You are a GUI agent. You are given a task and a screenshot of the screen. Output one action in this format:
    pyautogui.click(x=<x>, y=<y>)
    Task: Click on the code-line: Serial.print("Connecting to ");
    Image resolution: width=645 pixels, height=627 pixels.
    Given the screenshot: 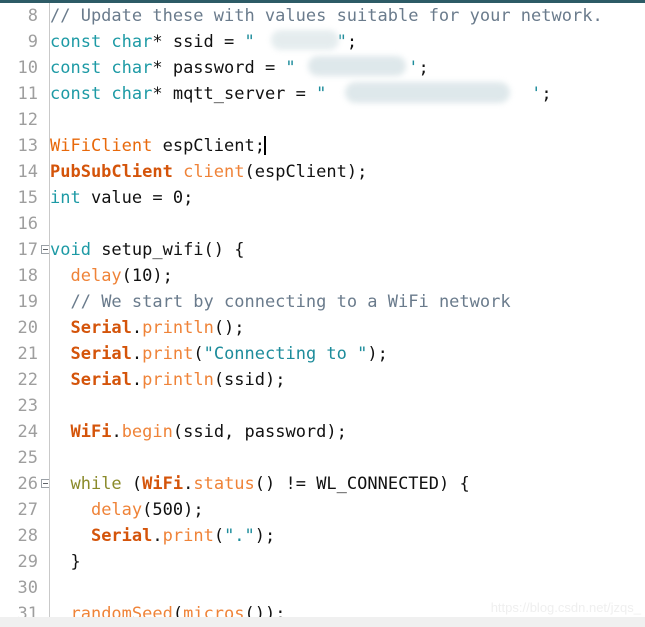 What is the action you would take?
    pyautogui.click(x=347, y=354)
    